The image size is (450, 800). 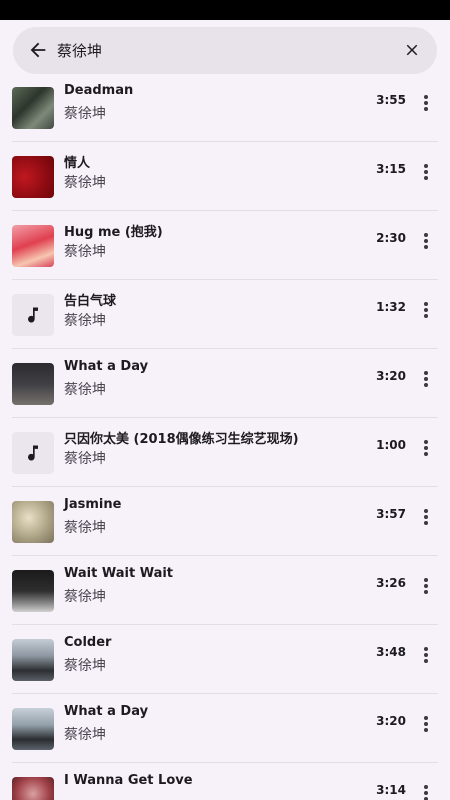 What do you see at coordinates (119, 573) in the screenshot?
I see `song-title: Wait Wait Wait` at bounding box center [119, 573].